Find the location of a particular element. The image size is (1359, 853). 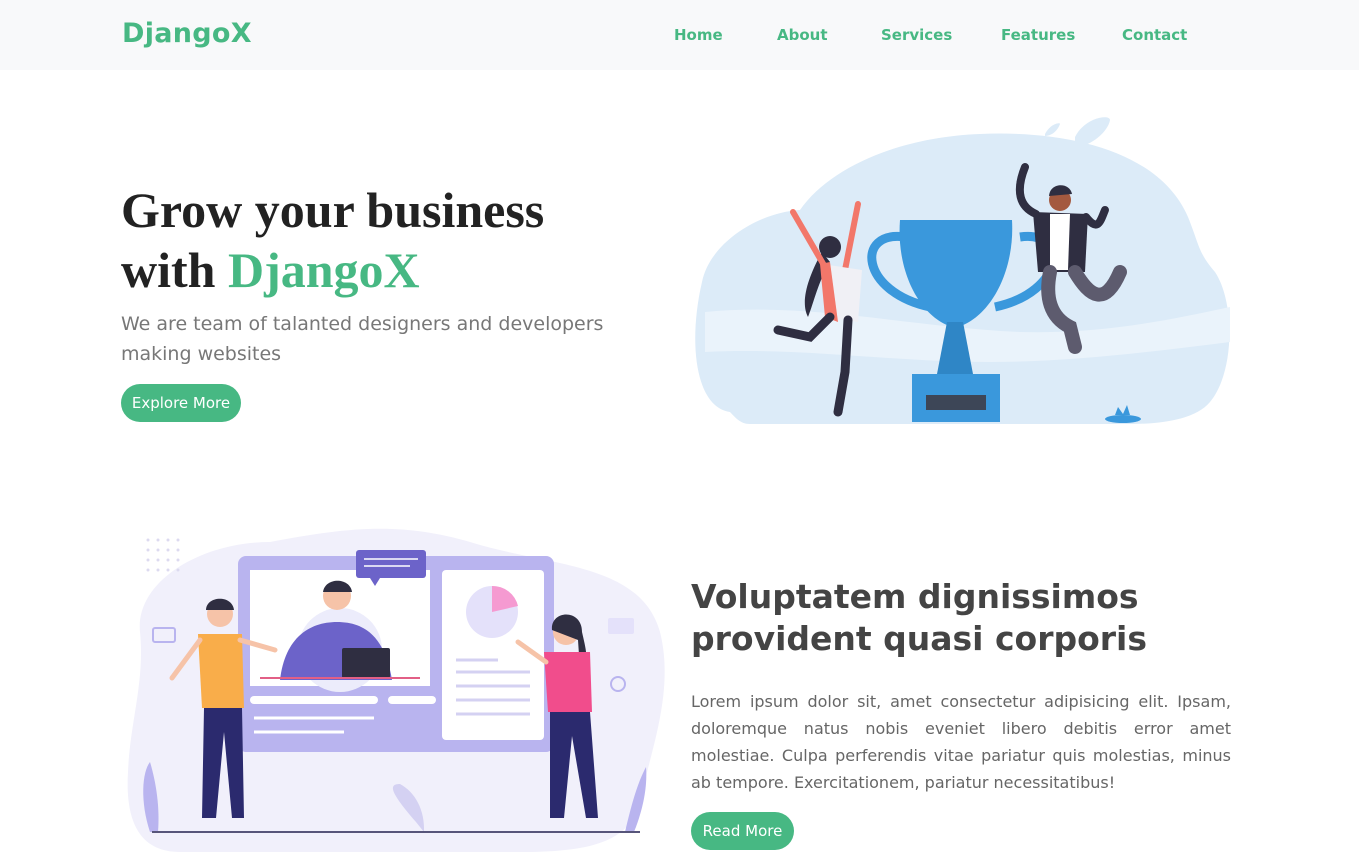

explore-more-button: Explore More is located at coordinates (181, 403).